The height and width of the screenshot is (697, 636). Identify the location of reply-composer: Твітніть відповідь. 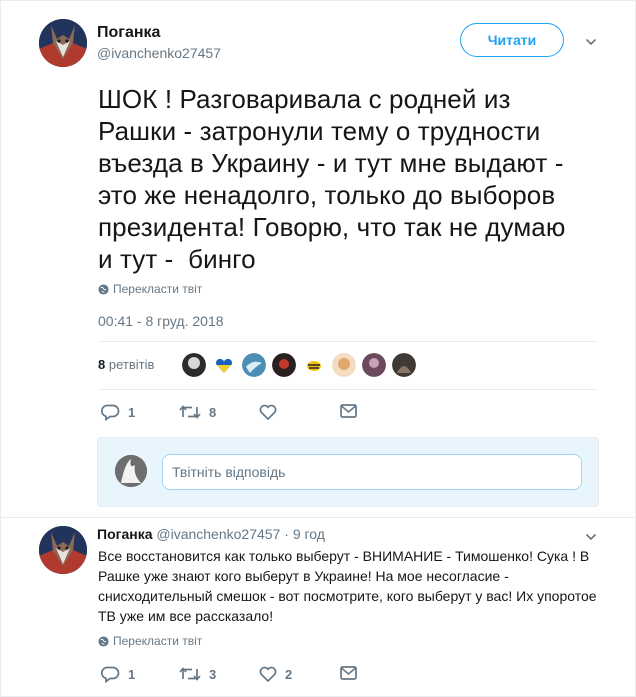
(348, 472).